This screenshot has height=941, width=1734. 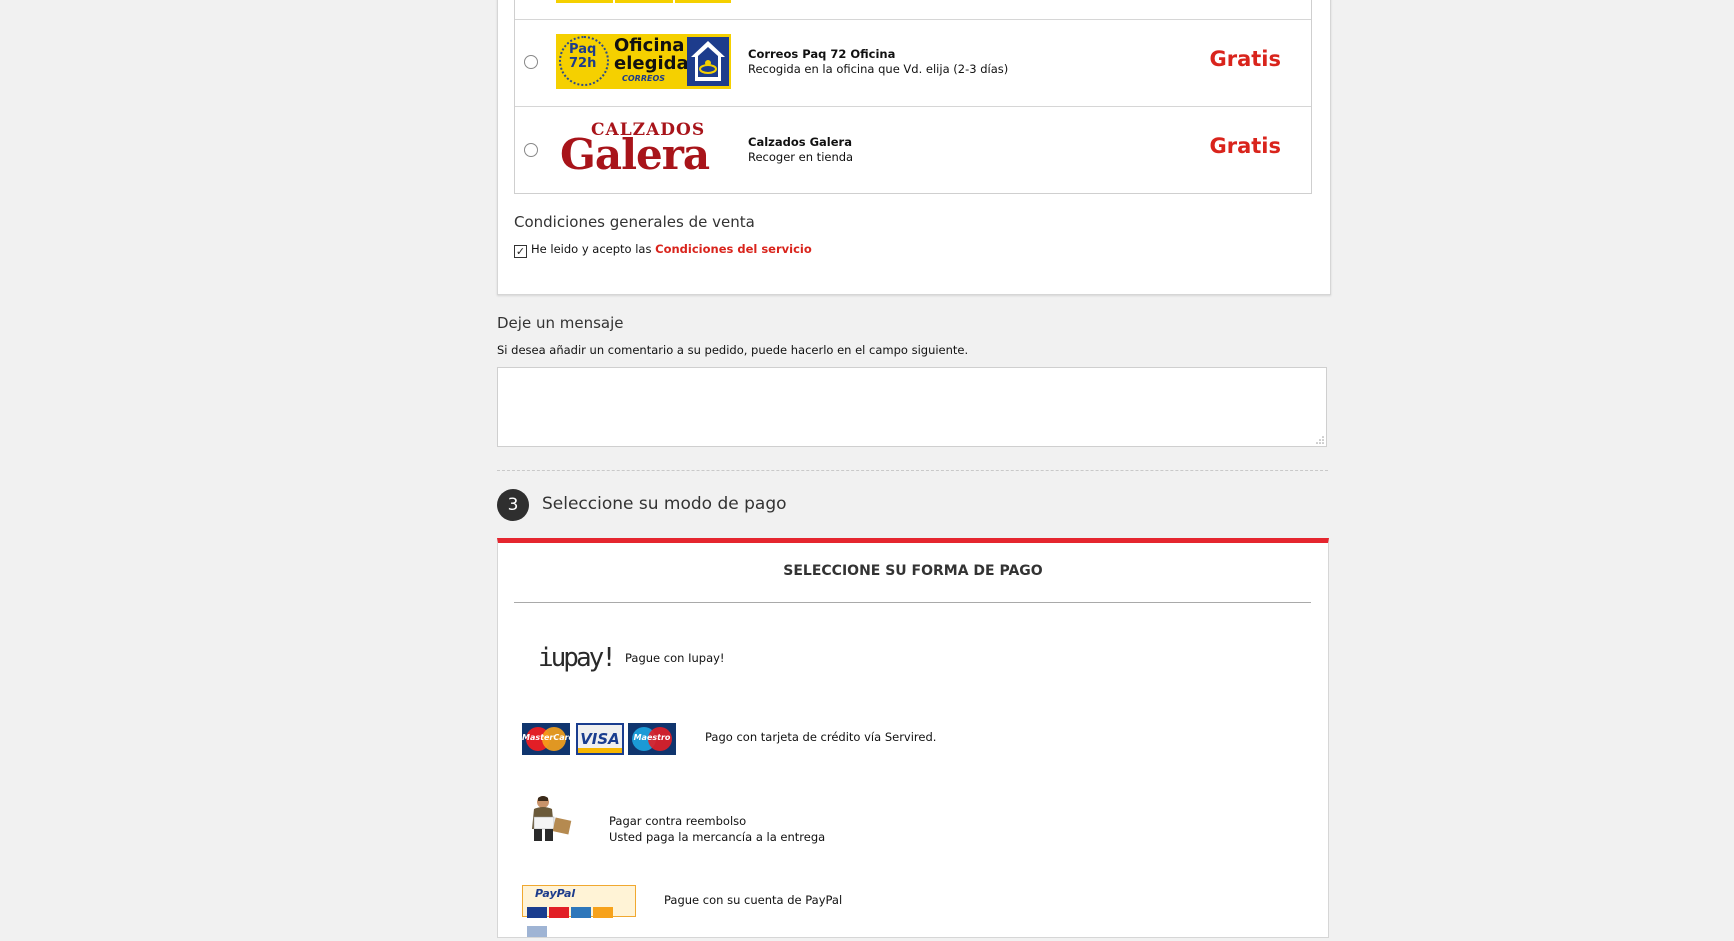 What do you see at coordinates (675, 658) in the screenshot?
I see `payment-method-iupay: Pague con Iupay!` at bounding box center [675, 658].